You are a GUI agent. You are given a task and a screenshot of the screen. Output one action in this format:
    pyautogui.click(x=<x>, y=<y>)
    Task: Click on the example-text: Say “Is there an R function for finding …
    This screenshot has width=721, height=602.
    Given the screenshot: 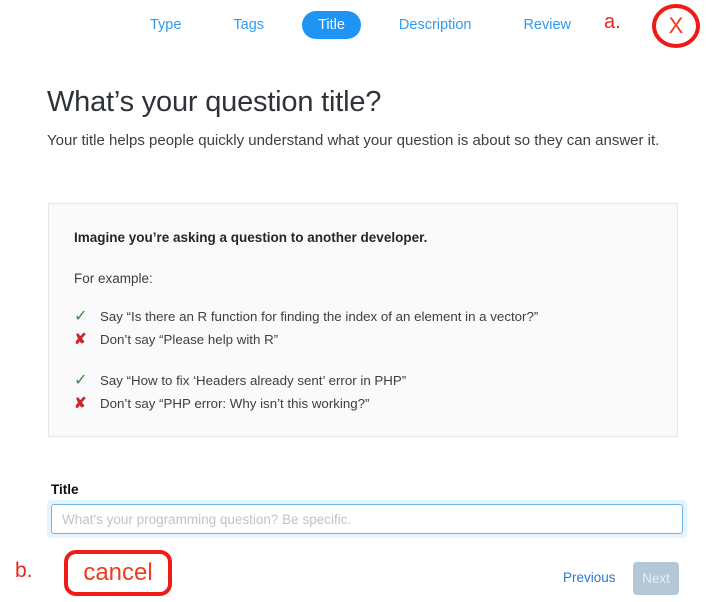 What is the action you would take?
    pyautogui.click(x=319, y=316)
    